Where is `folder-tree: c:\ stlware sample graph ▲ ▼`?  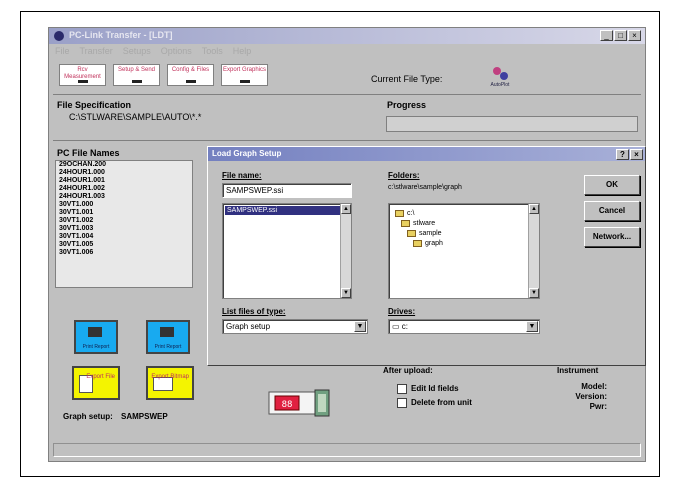 folder-tree: c:\ stlware sample graph ▲ ▼ is located at coordinates (464, 251).